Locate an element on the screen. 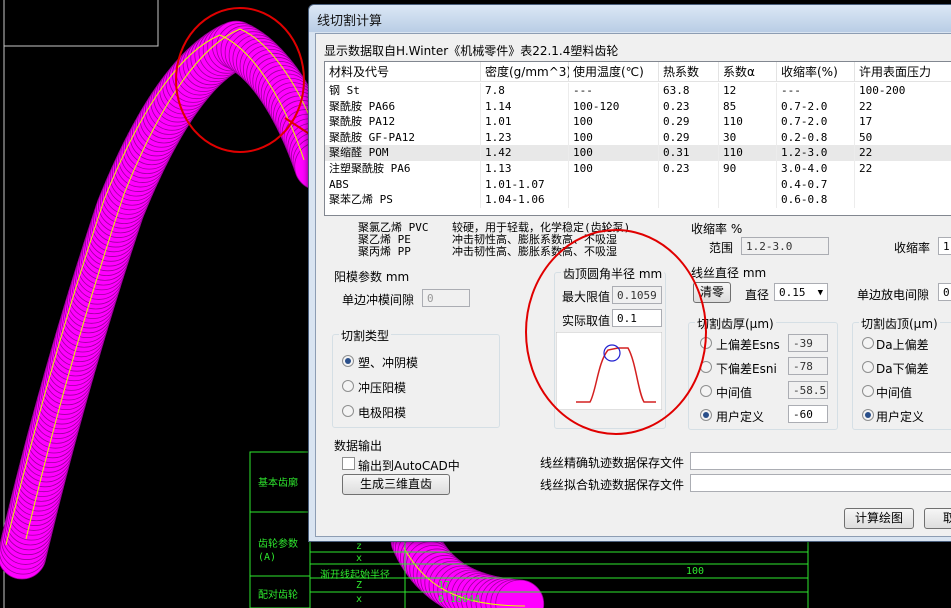 This screenshot has width=951, height=608. autocad-label: 输出到AutoCAD中 is located at coordinates (409, 466).